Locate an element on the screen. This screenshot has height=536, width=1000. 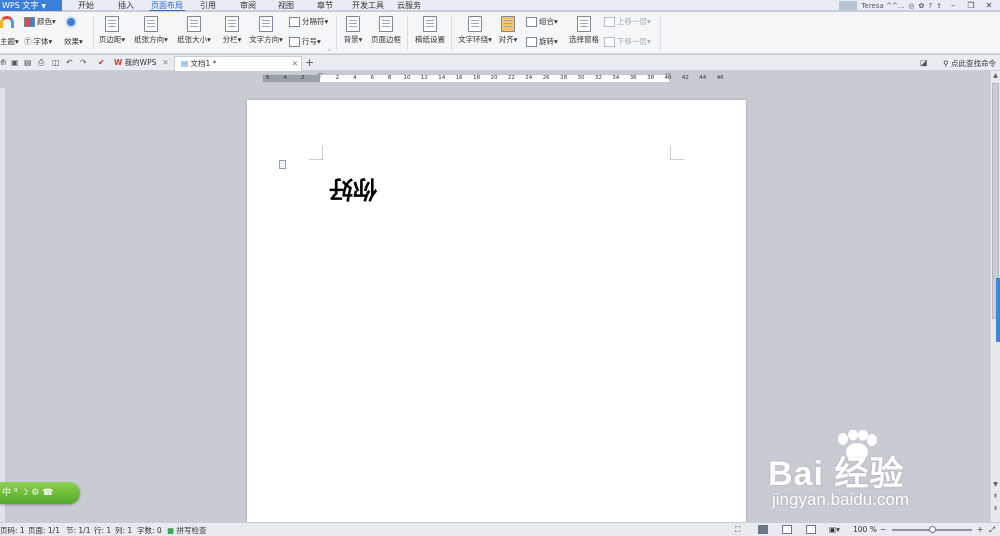
ime-toolbar: 中 ⁹ ☽ ⚙ ☎ is located at coordinates (40, 493).